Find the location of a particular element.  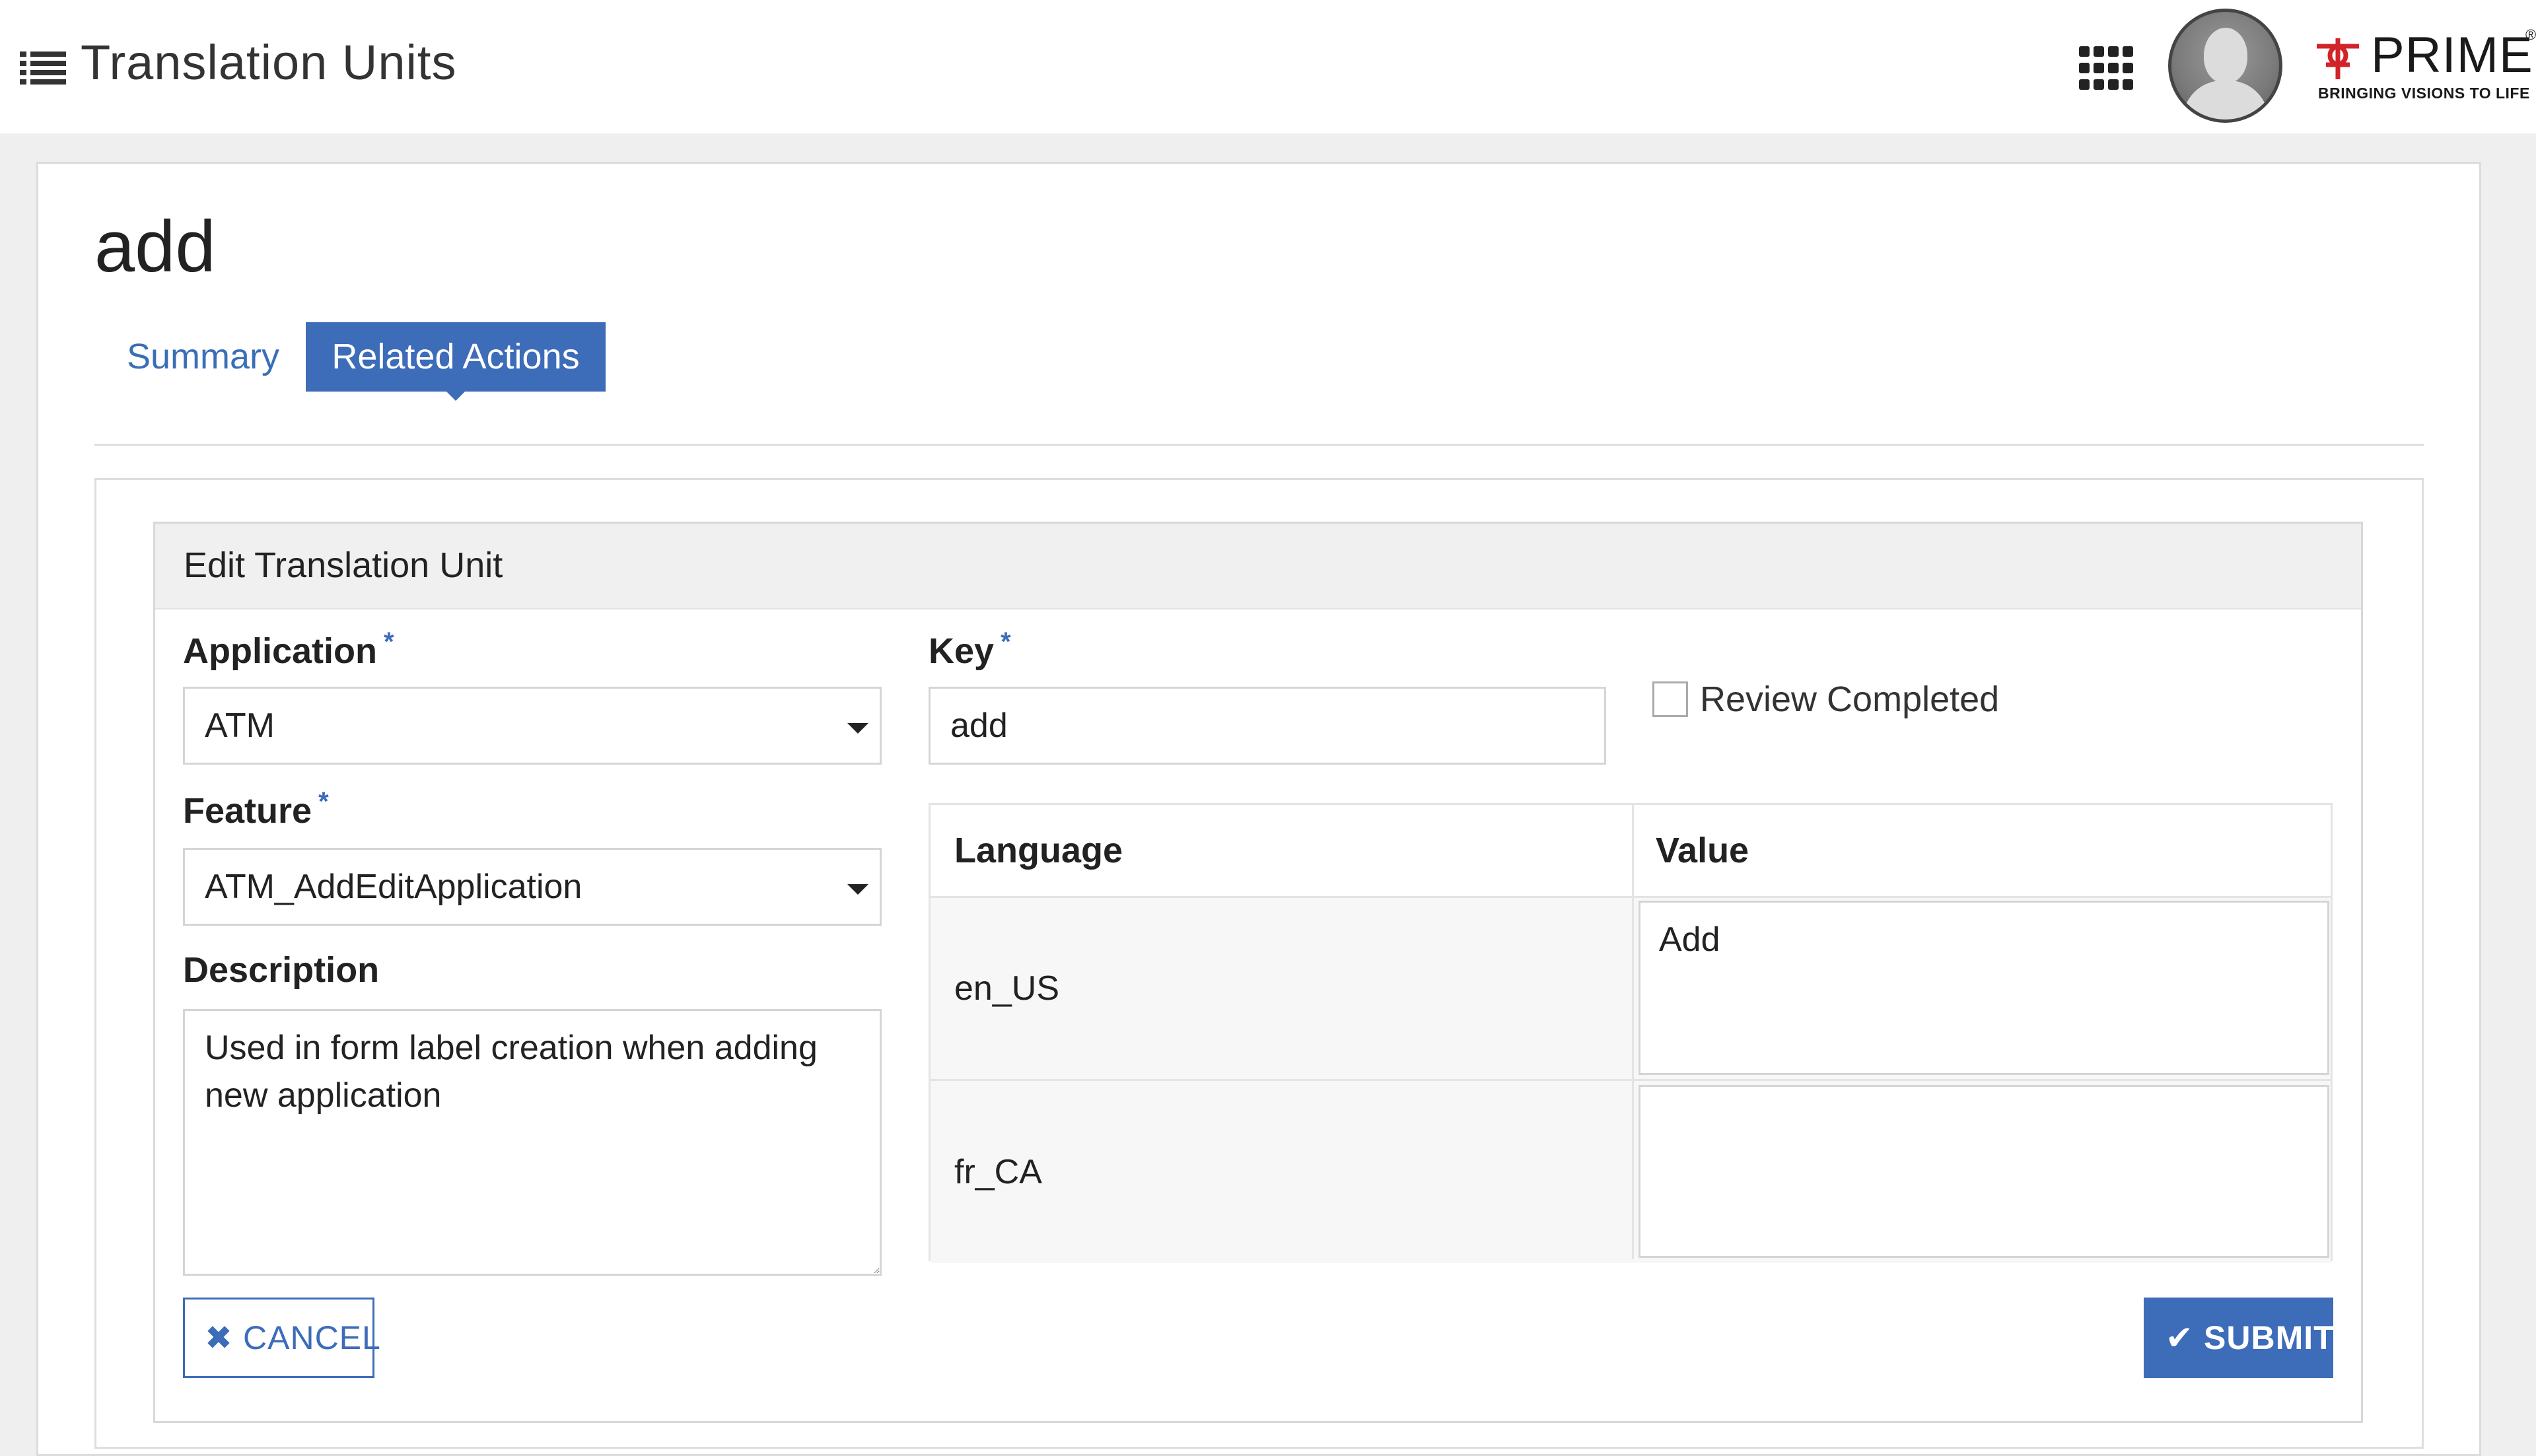

application-select: ATM is located at coordinates (532, 726).